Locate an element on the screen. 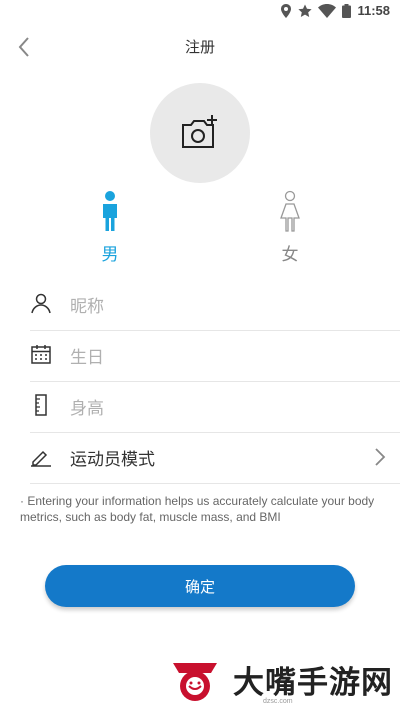 The height and width of the screenshot is (711, 400). avatar-upload-button is located at coordinates (200, 133).